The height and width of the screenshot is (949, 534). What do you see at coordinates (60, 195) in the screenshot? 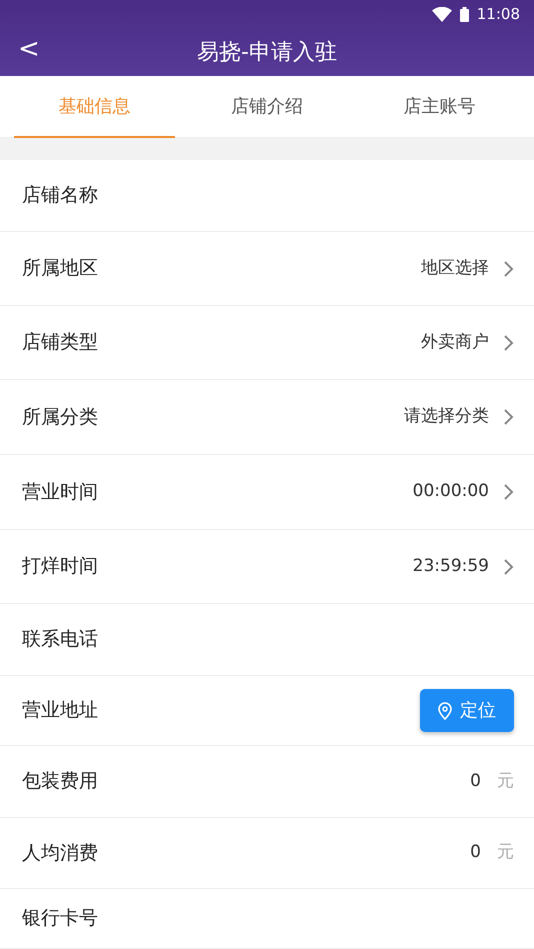
I see `field-label: 店铺名称` at bounding box center [60, 195].